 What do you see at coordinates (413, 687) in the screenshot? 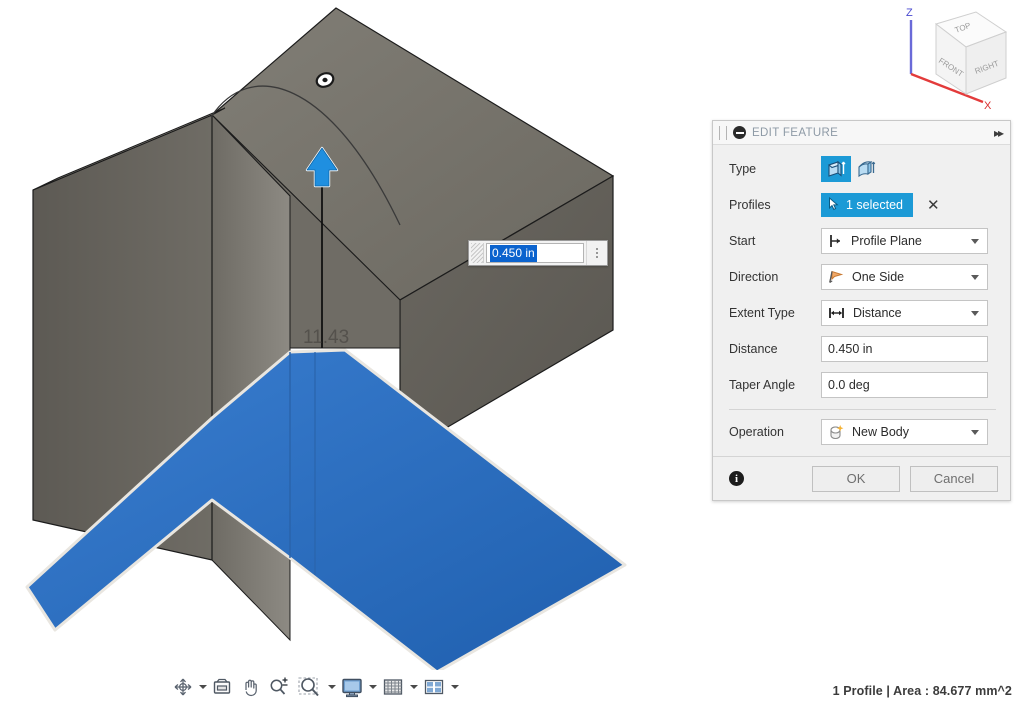
I see `grid-snaps-dropdown-caret` at bounding box center [413, 687].